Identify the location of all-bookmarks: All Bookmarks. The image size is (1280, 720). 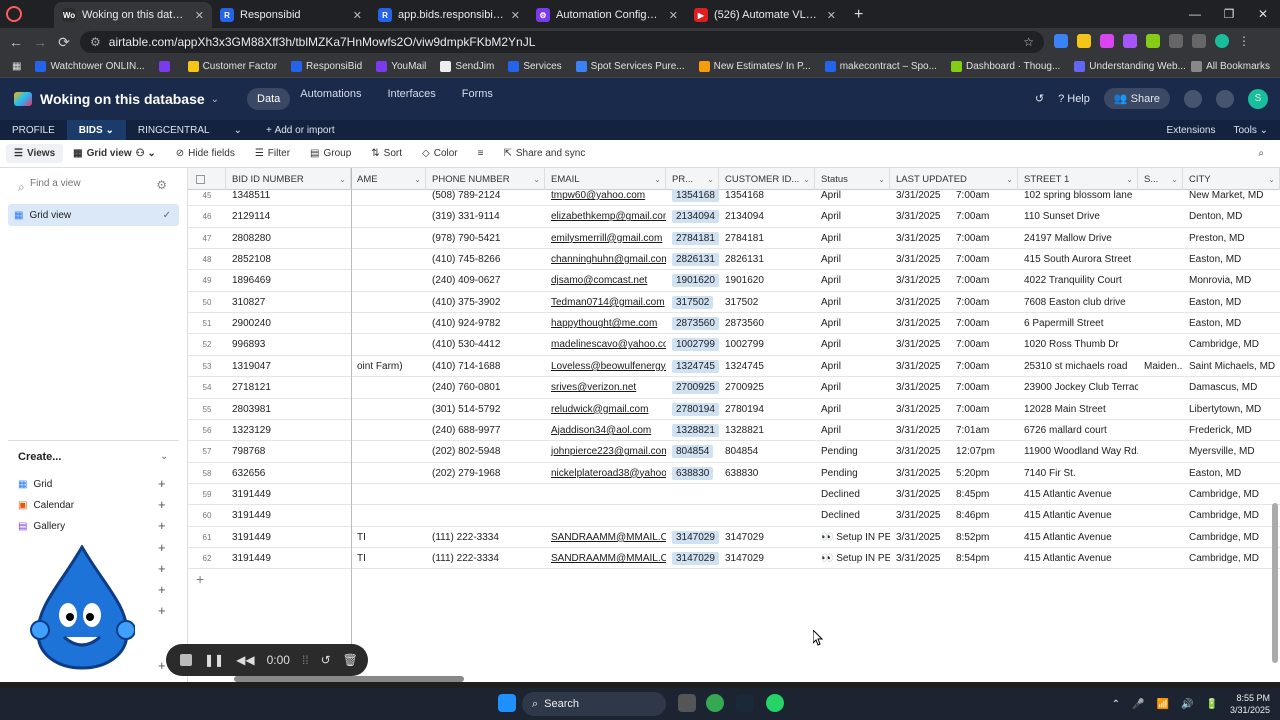
(1230, 66).